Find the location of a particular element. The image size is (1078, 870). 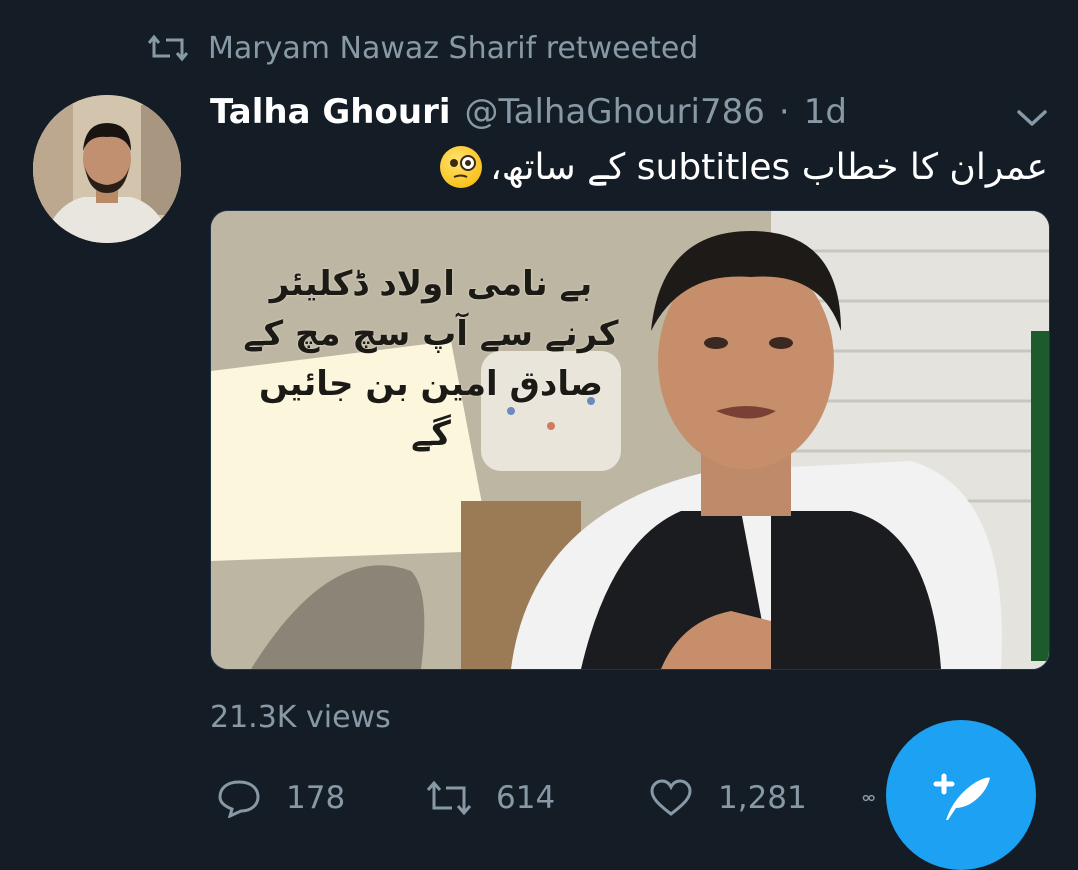

tweet-time: 1d is located at coordinates (825, 112).